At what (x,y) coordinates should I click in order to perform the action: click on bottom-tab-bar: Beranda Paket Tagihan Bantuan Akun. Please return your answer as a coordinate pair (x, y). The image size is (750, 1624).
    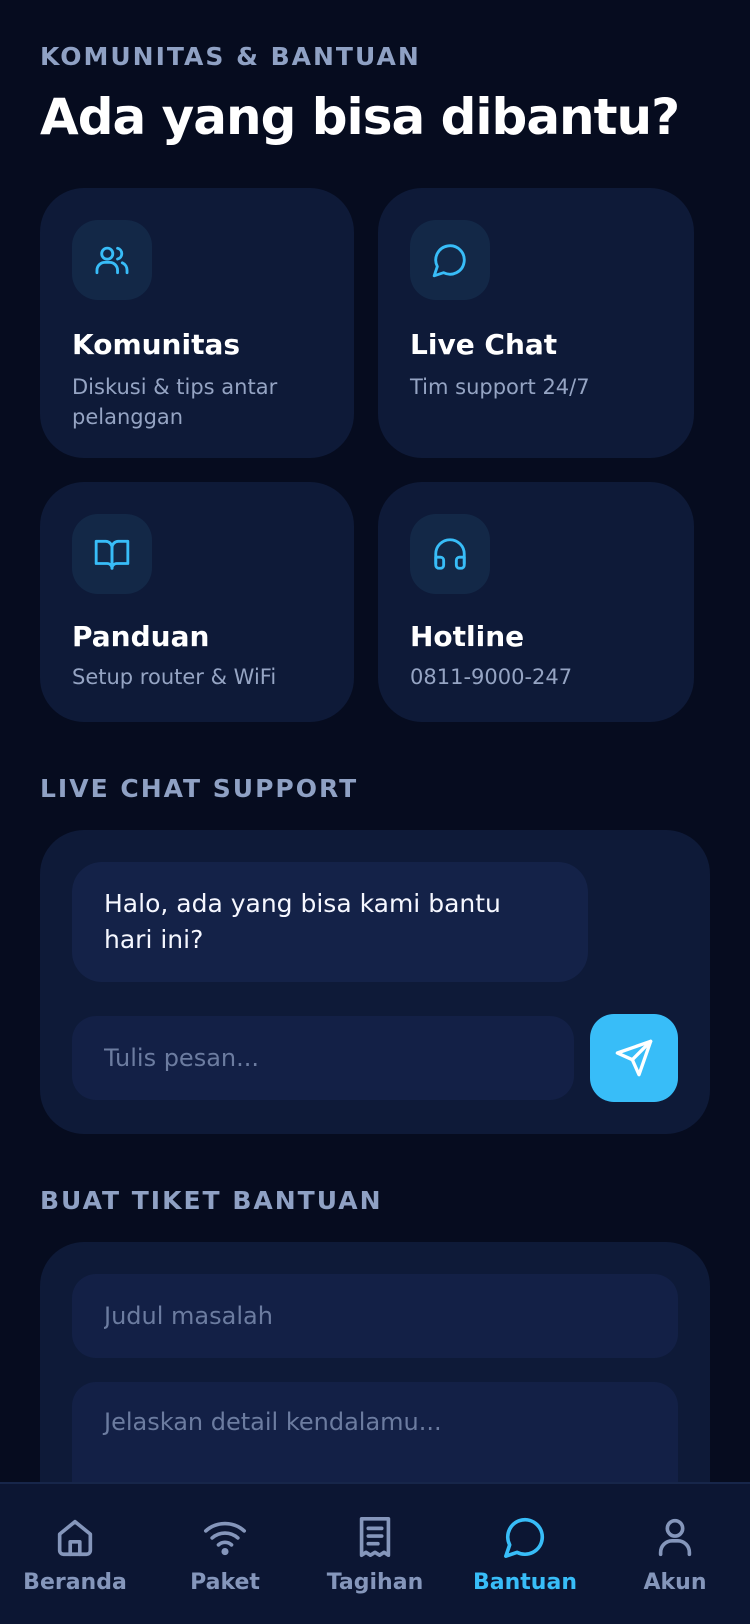
    Looking at the image, I should click on (375, 1553).